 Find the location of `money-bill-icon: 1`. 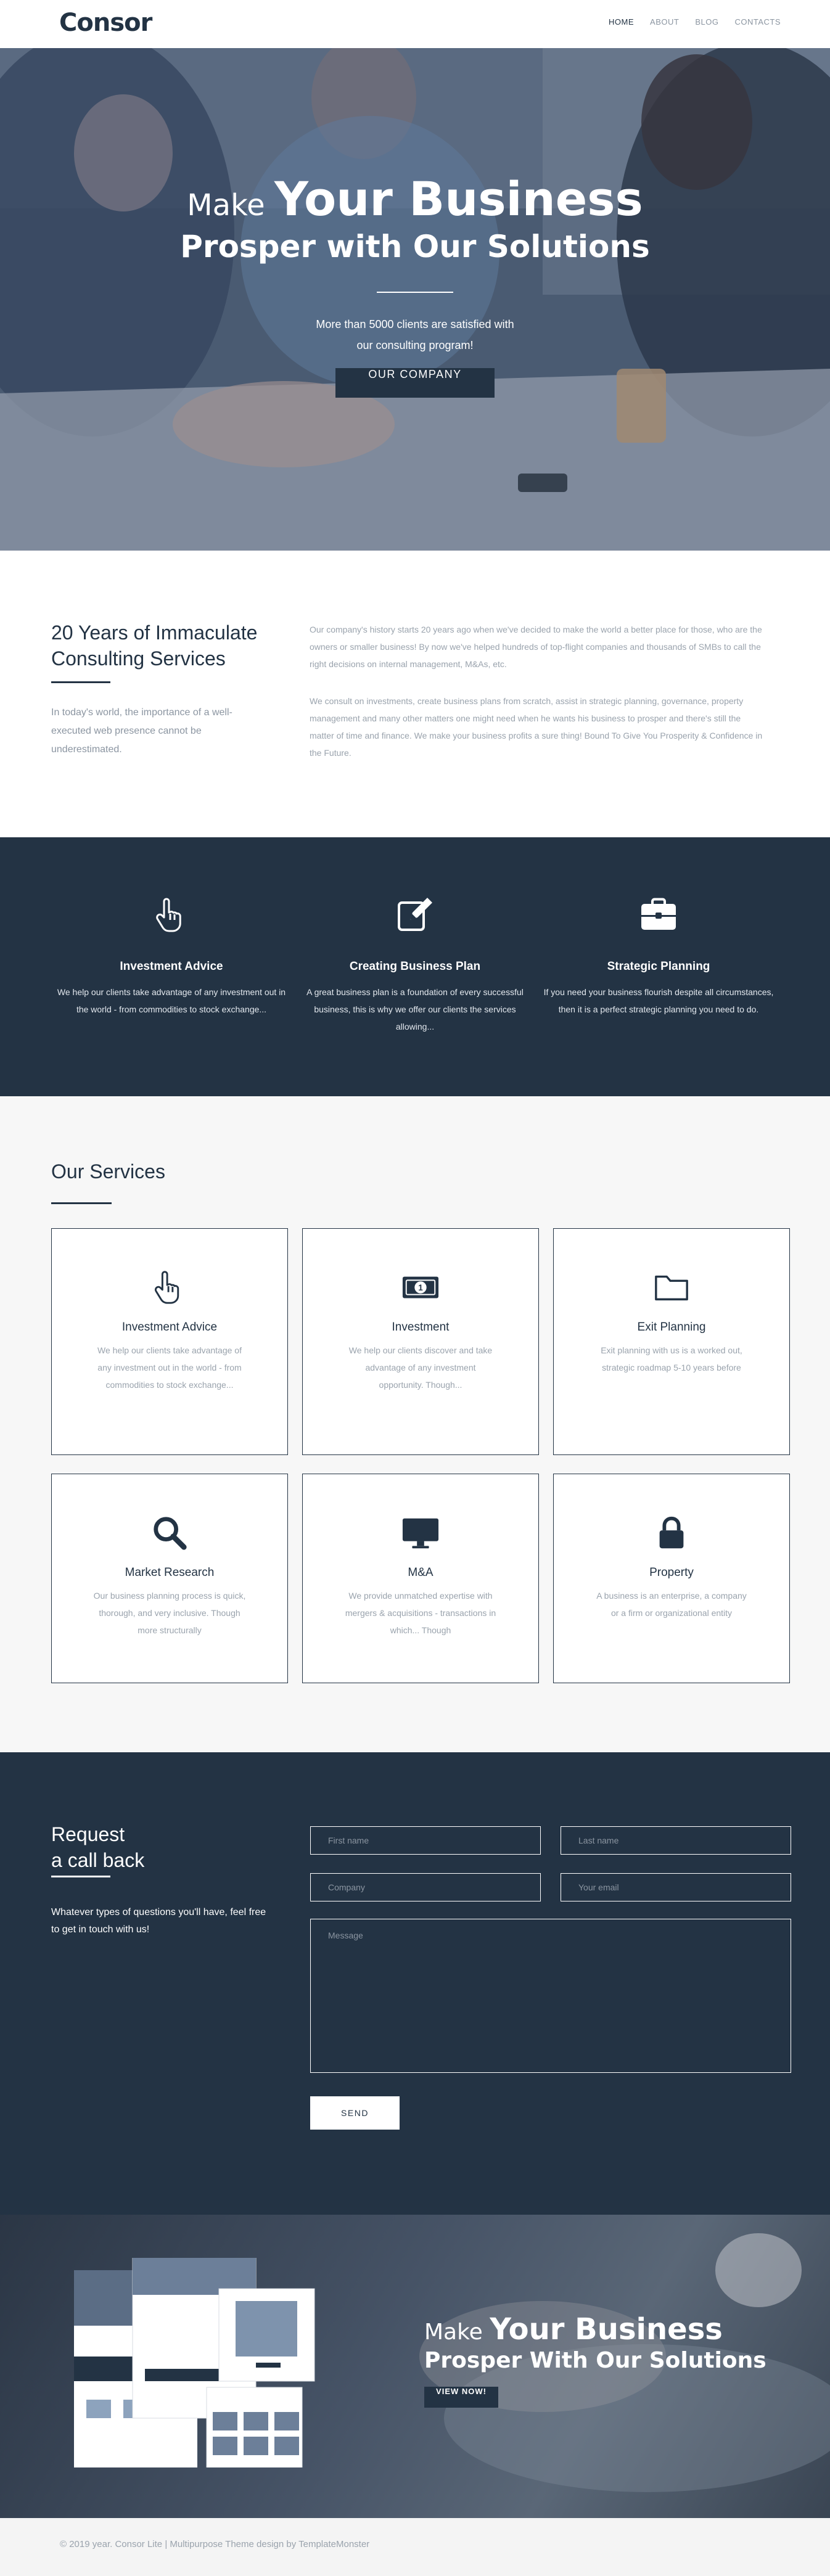

money-bill-icon: 1 is located at coordinates (421, 1287).